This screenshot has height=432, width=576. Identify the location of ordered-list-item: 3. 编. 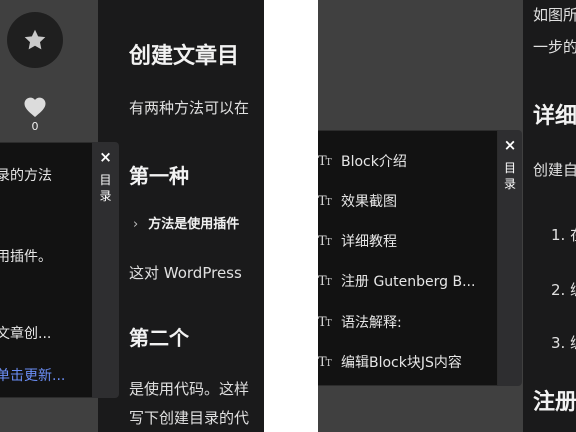
(563, 343).